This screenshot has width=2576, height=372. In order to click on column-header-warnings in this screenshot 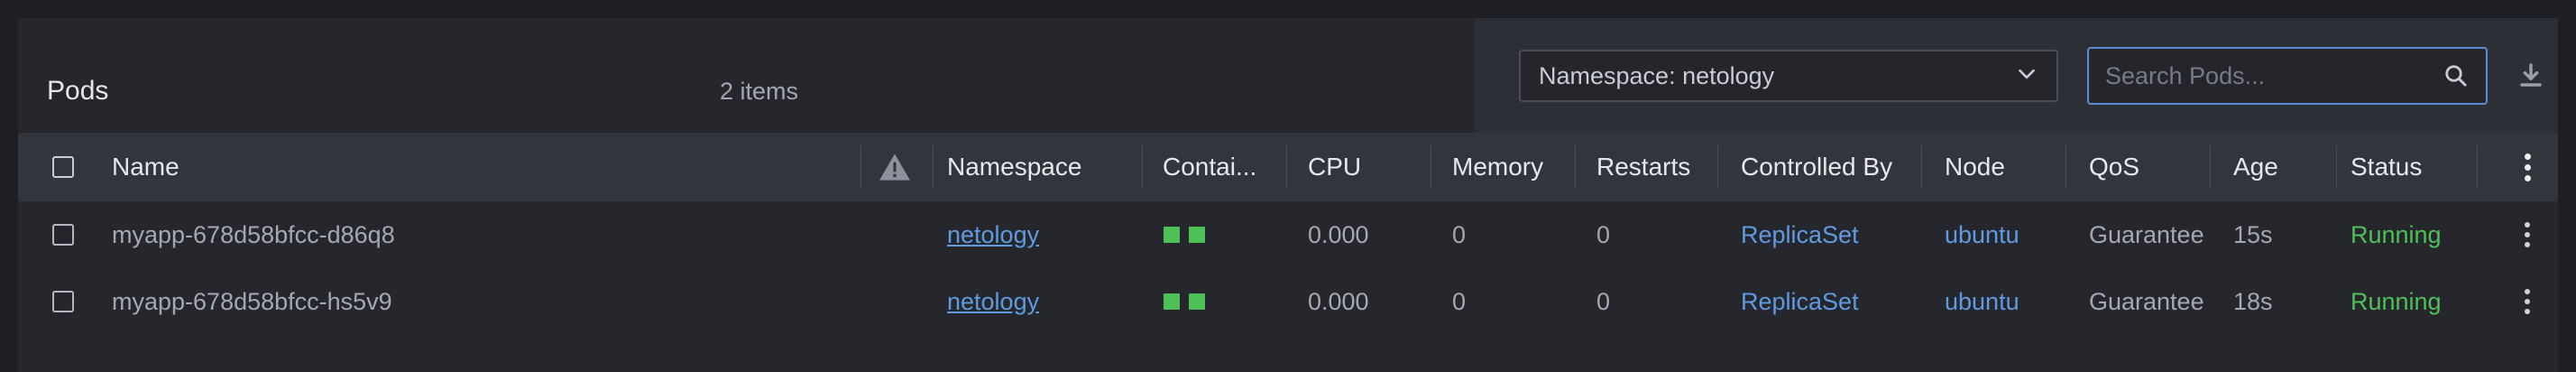, I will do `click(895, 167)`.